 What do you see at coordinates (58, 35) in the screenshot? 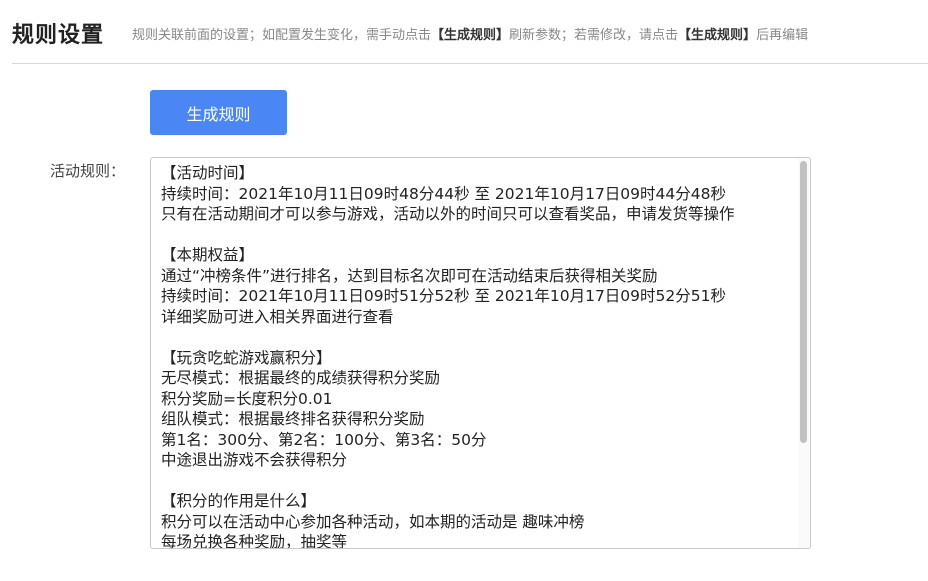
I see `page-title: 规则设置` at bounding box center [58, 35].